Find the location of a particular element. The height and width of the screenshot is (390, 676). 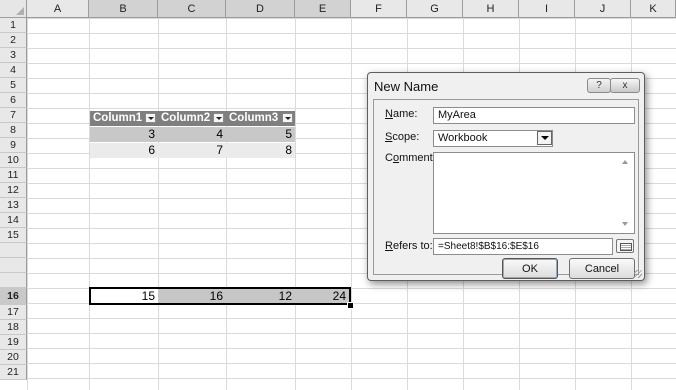

column-header-a: A is located at coordinates (58, 9).